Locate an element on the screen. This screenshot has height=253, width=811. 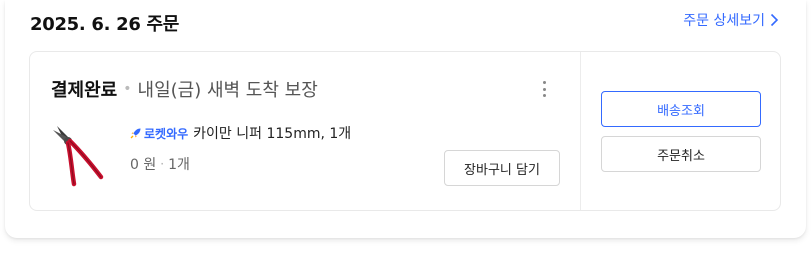
vertical-divider is located at coordinates (580, 131).